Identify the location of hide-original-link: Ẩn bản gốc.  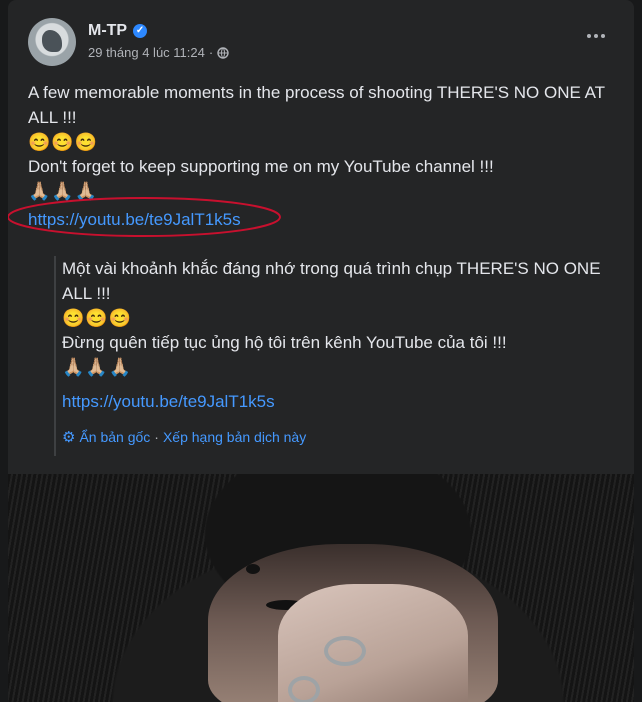
(114, 437).